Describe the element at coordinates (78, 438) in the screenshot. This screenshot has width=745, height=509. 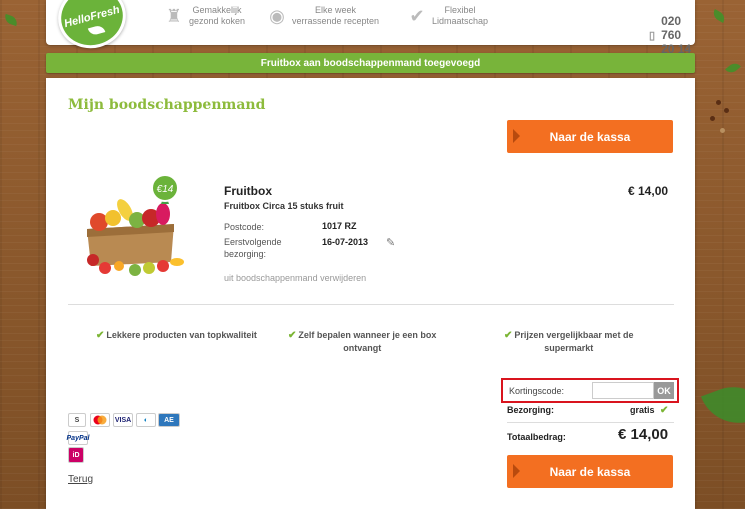
I see `paypal-payment-icon: PayPal` at that location.